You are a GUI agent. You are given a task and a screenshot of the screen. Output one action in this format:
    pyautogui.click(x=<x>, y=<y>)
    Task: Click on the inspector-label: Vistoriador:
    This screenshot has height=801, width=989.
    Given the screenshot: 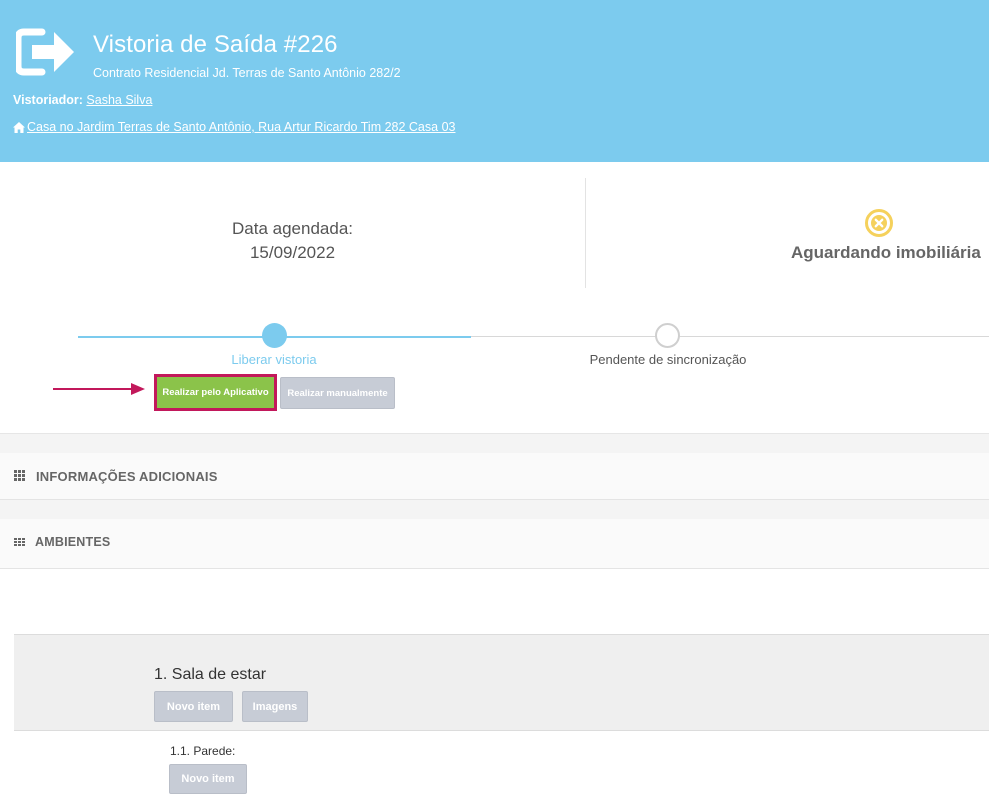 What is the action you would take?
    pyautogui.click(x=48, y=100)
    